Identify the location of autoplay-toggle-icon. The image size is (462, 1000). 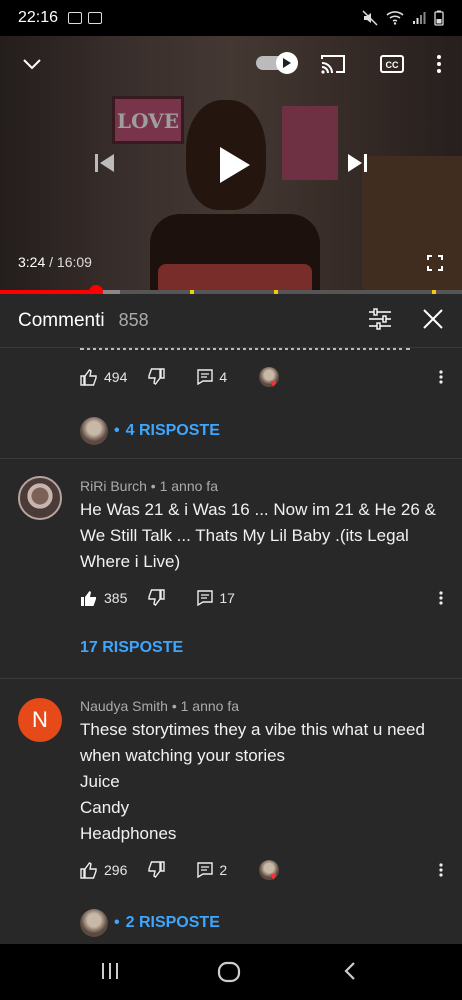
(278, 63).